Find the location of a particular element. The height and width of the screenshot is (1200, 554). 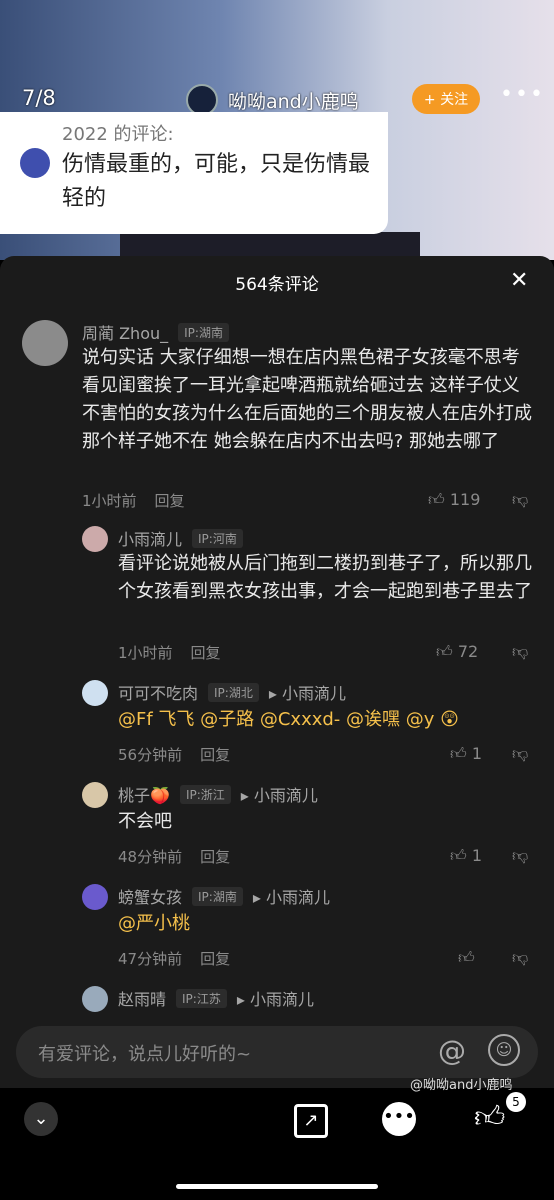

home-indicator is located at coordinates (277, 1186).